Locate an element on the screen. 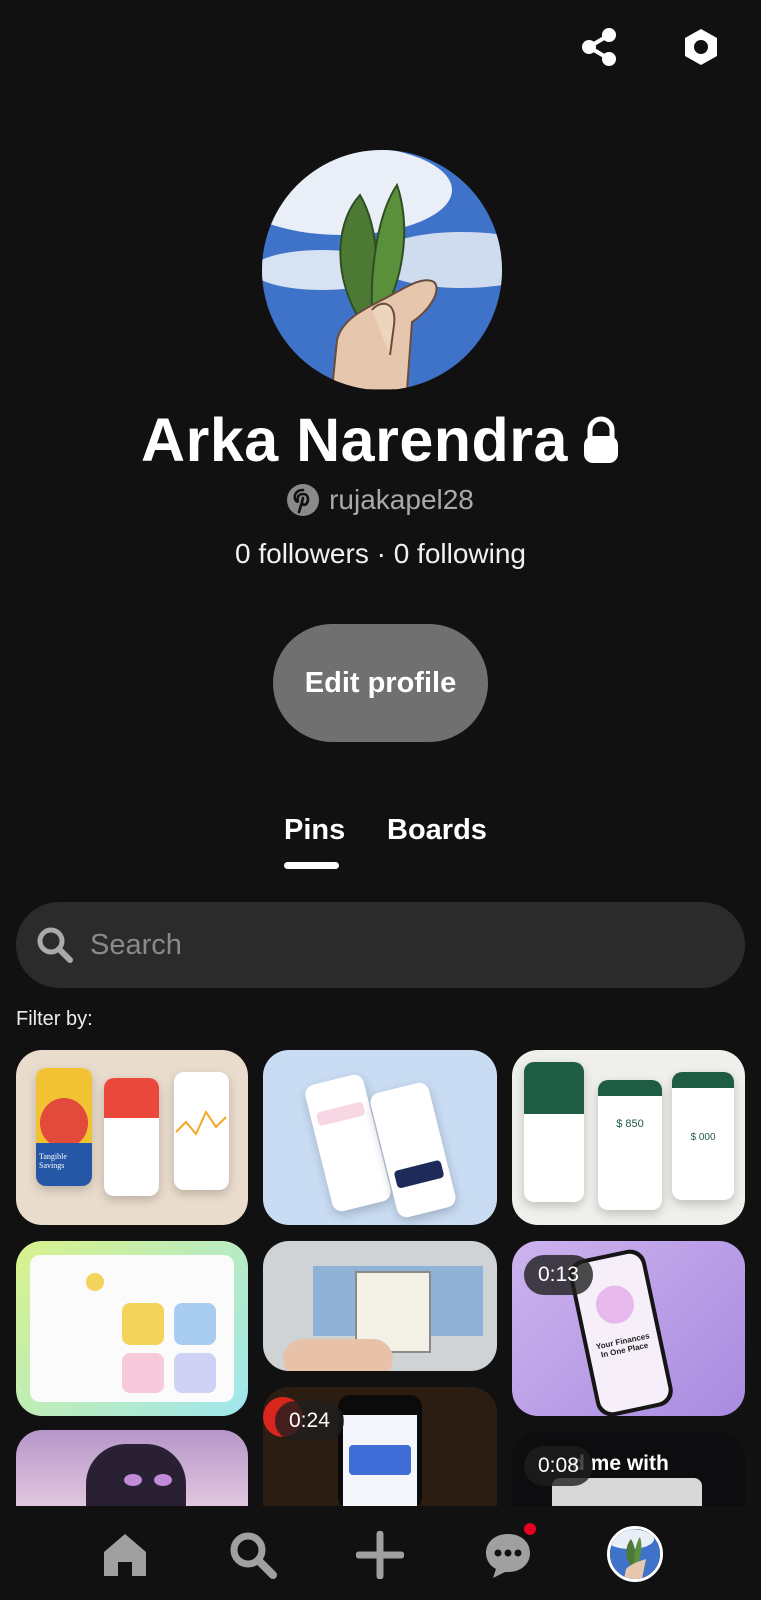 The image size is (761, 1600). avatar is located at coordinates (635, 1554).